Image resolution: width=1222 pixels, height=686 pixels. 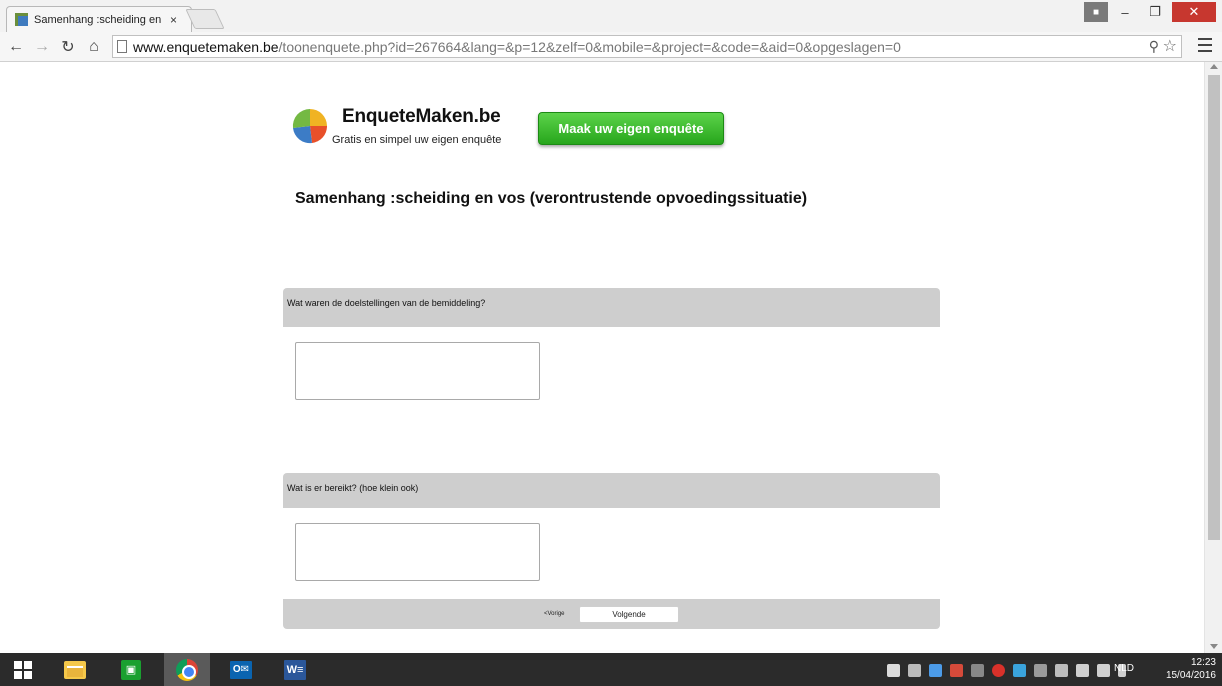 I want to click on back-icon: ←, so click(x=16, y=47).